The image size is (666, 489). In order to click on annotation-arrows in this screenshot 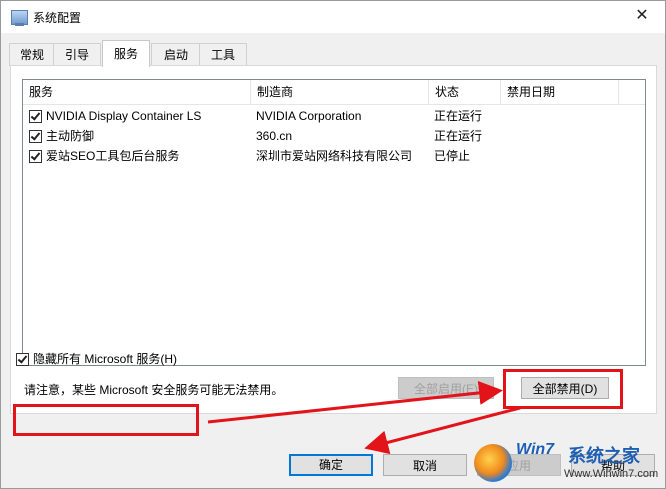, I will do `click(364, 417)`.